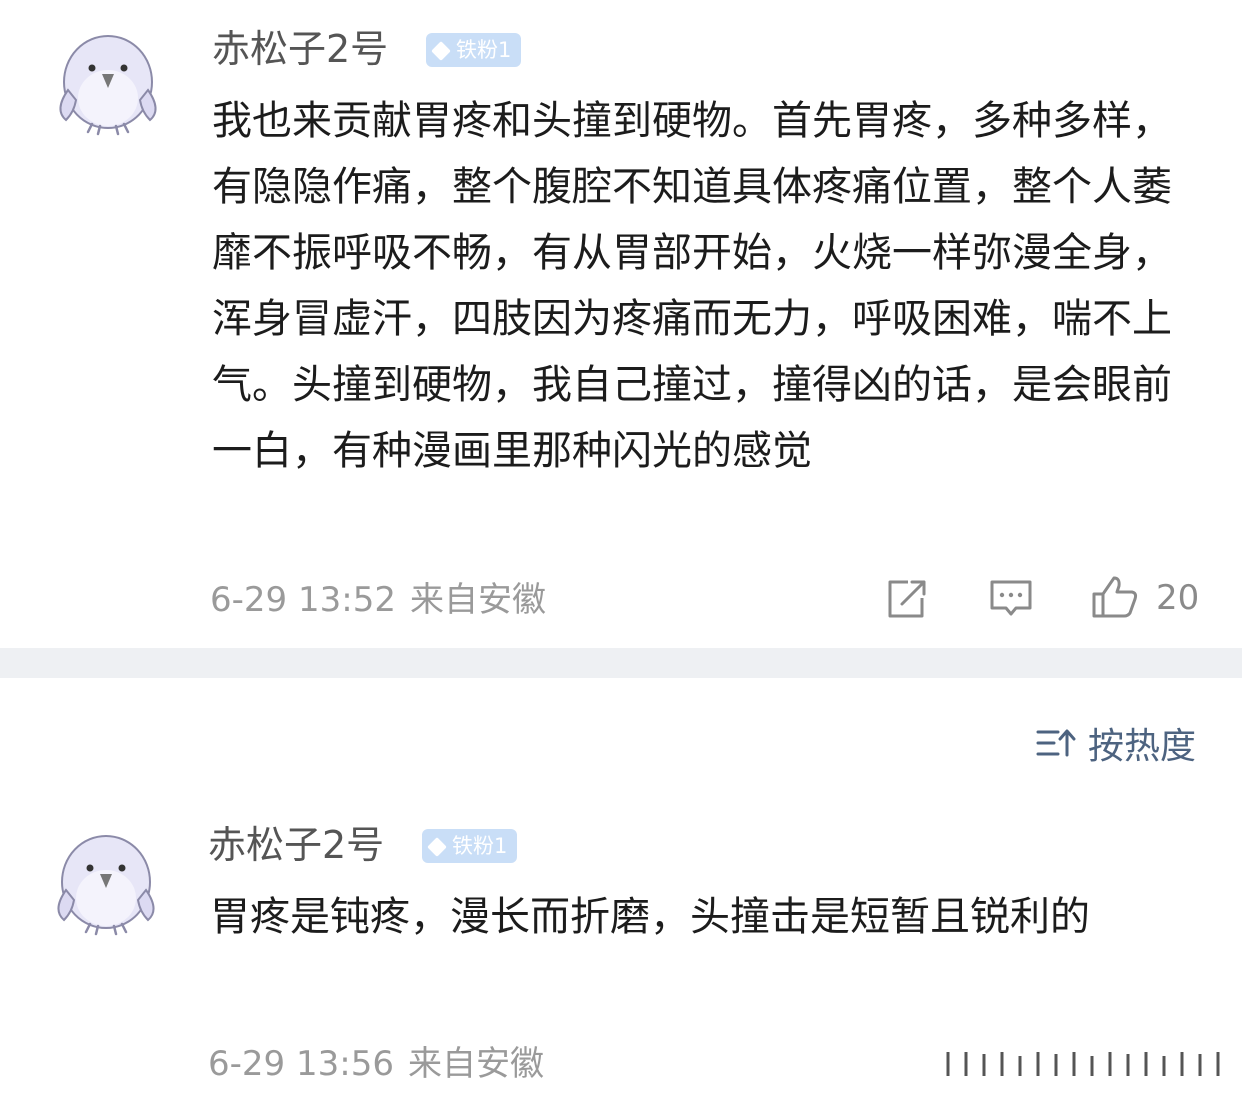 This screenshot has width=1242, height=1096. Describe the element at coordinates (906, 599) in the screenshot. I see `share-icon` at that location.